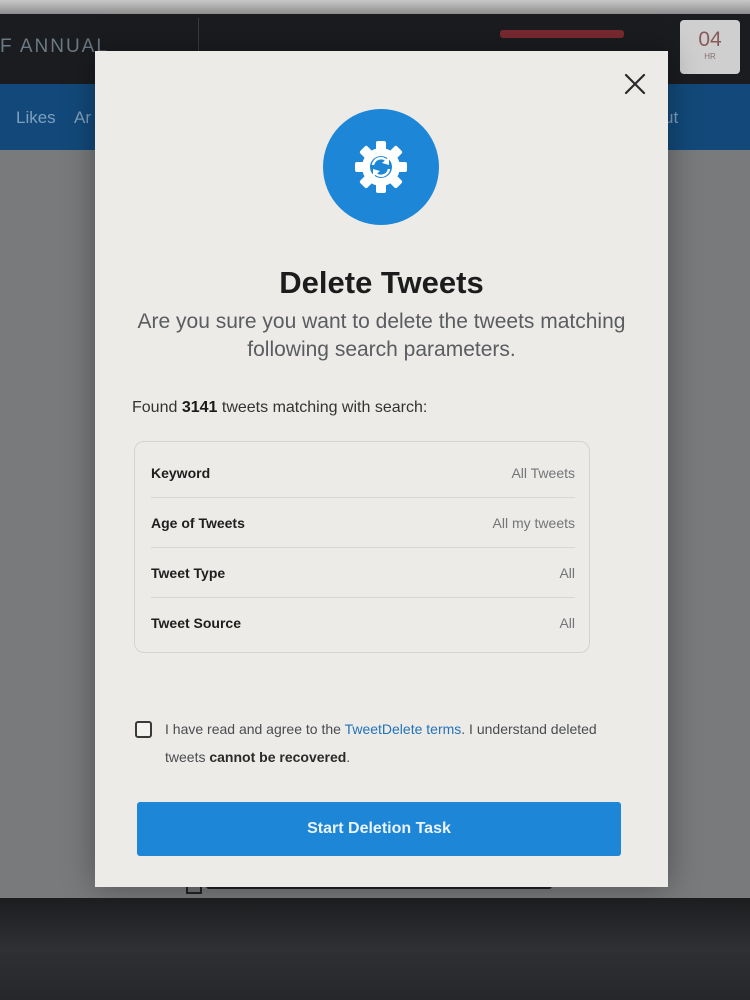 The height and width of the screenshot is (1000, 750). I want to click on found-count: 3141, so click(199, 407).